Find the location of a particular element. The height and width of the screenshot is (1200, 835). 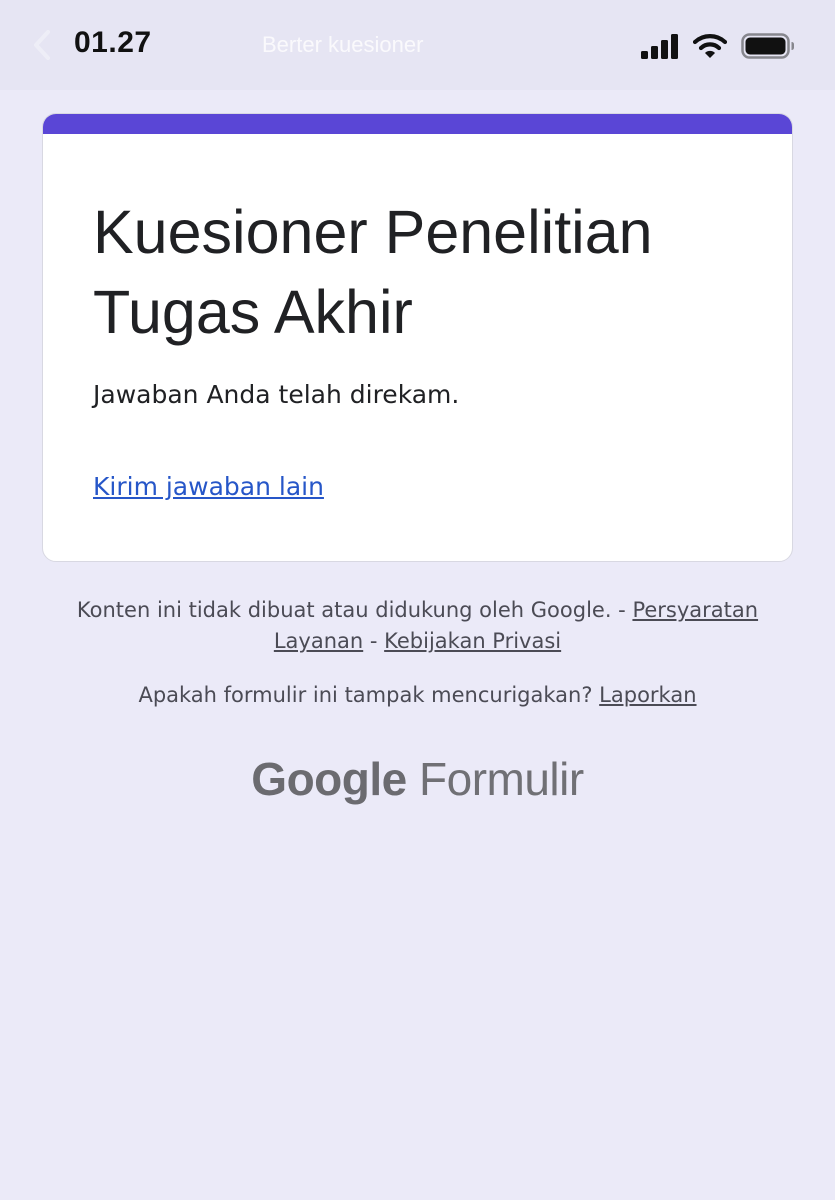

status-ghost-title: Berter kuesioner is located at coordinates (343, 44).